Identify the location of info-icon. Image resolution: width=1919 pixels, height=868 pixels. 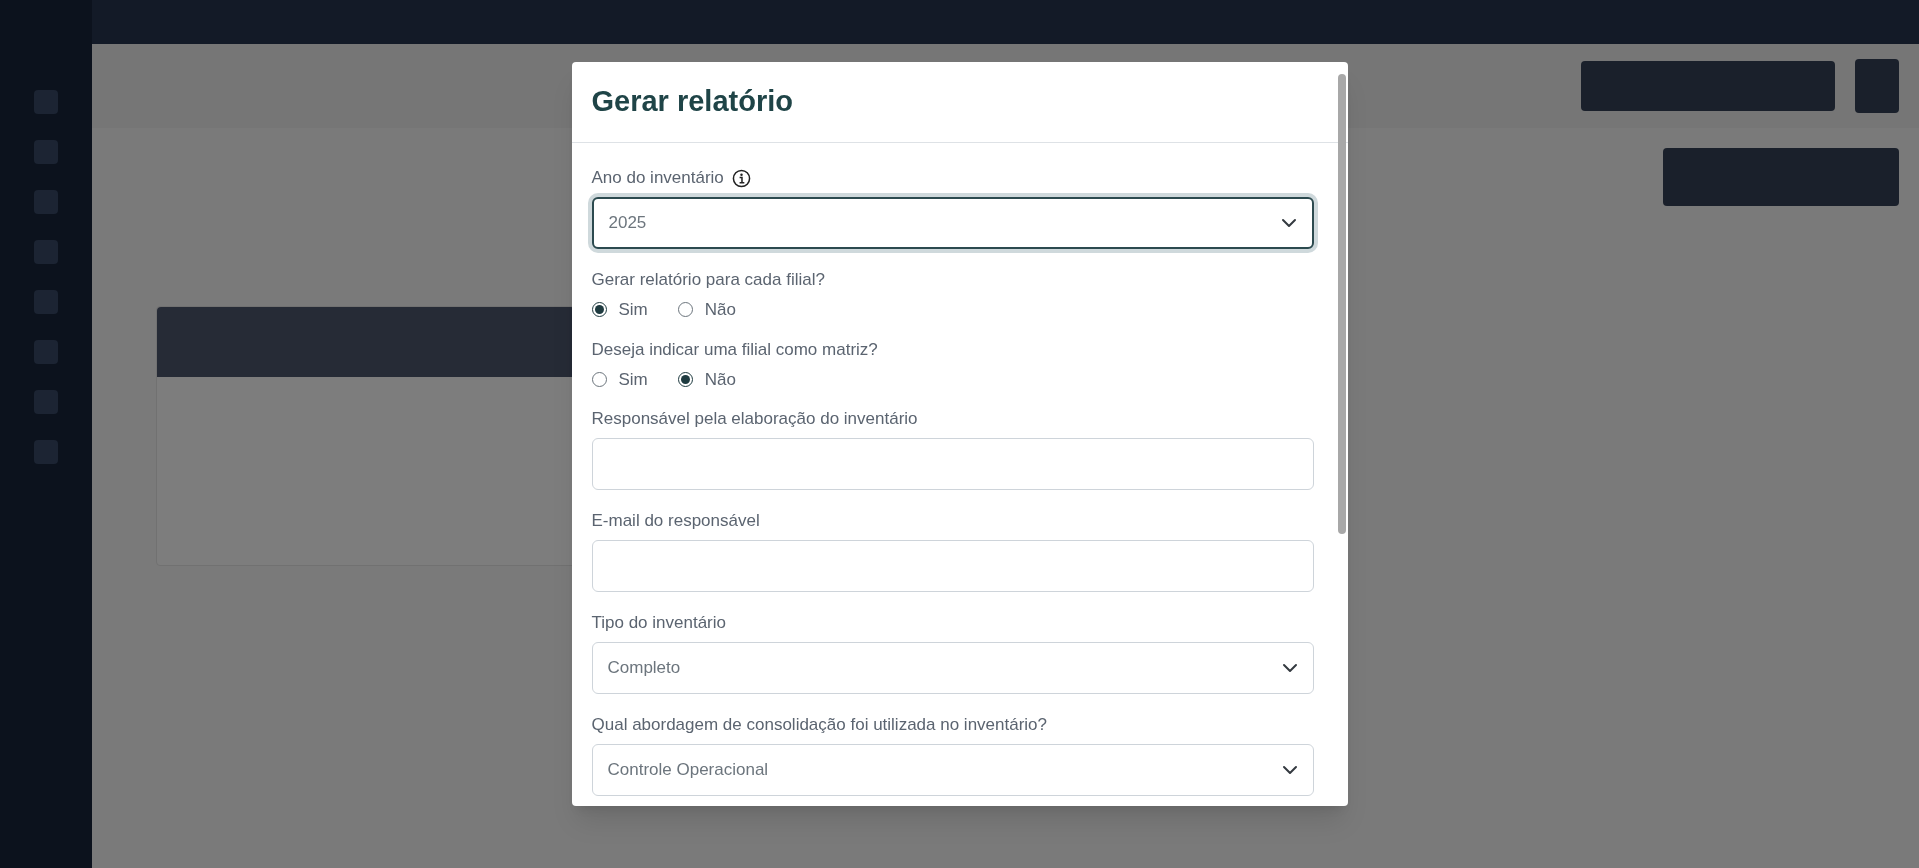
(741, 178).